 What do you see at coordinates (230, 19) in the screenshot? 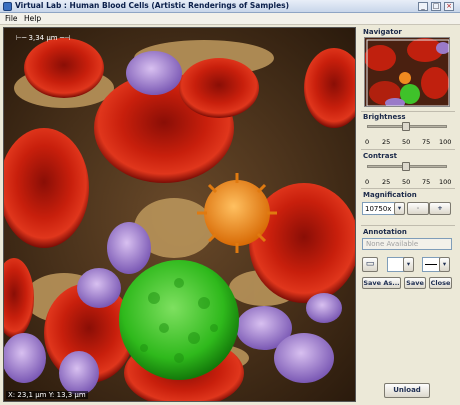
I see `menu-bar: File Help` at bounding box center [230, 19].